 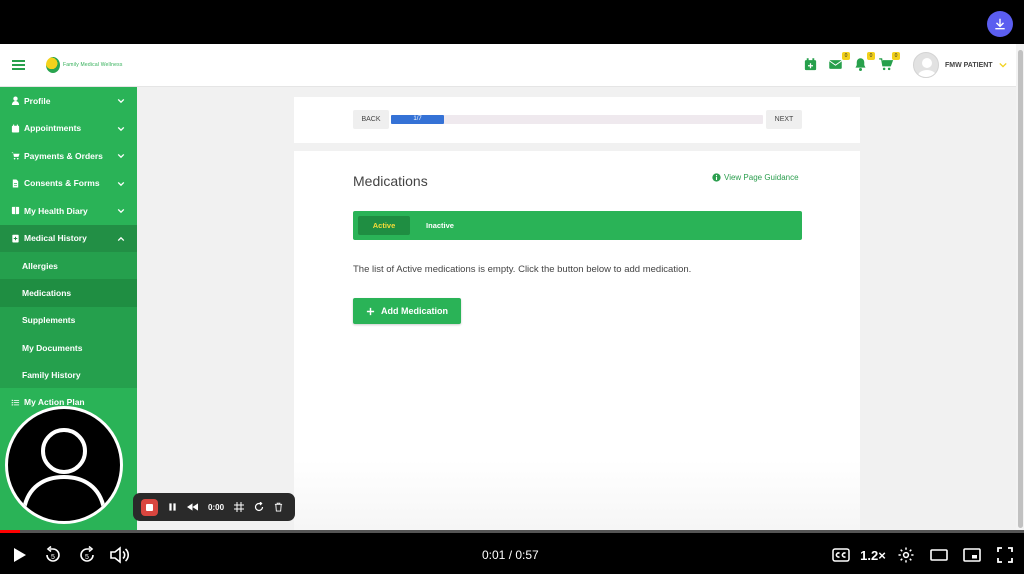 I want to click on volume-icon, so click(x=119, y=555).